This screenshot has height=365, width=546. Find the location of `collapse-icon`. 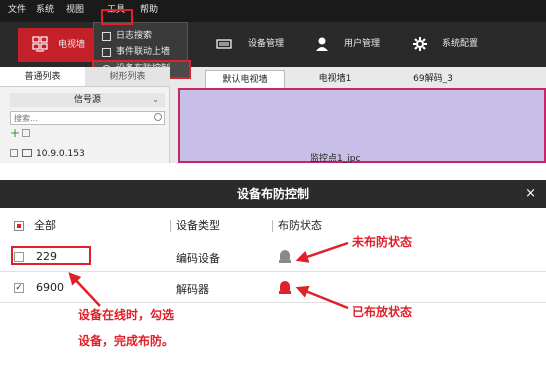

collapse-icon is located at coordinates (14, 153).